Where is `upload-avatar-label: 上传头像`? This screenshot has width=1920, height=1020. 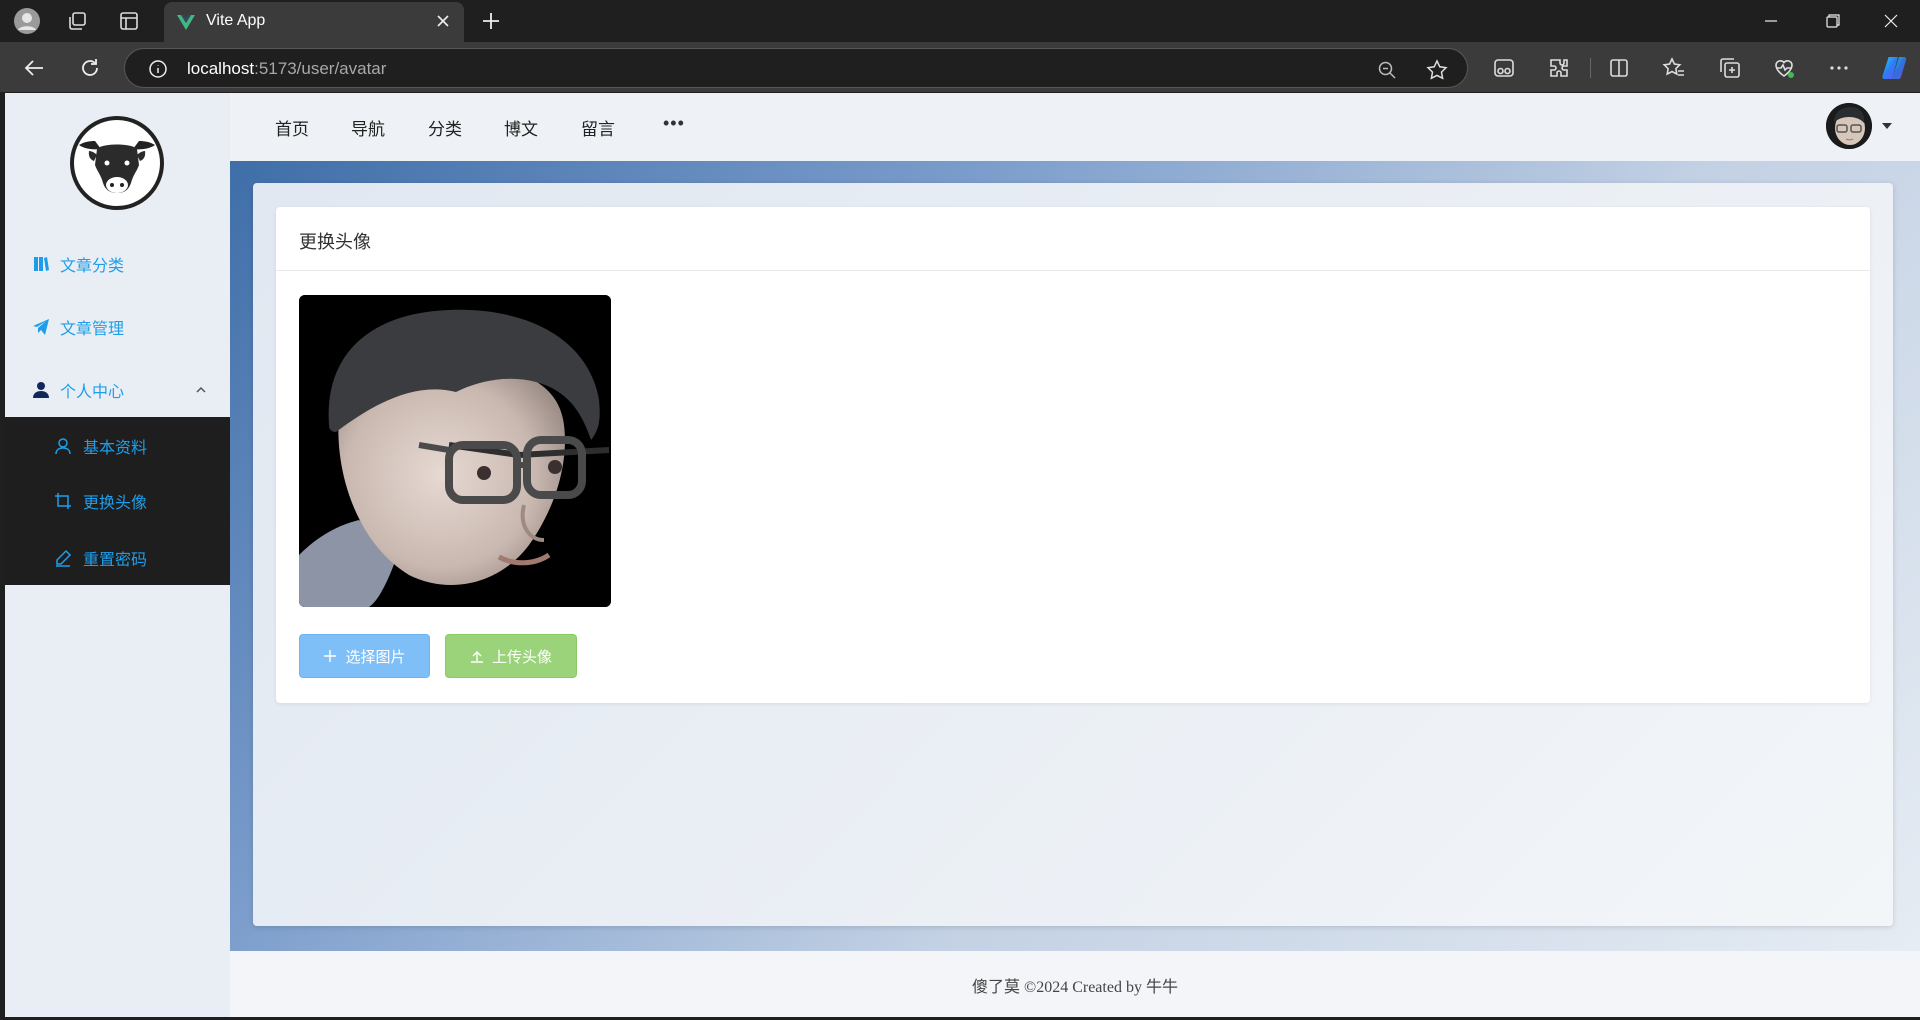 upload-avatar-label: 上传头像 is located at coordinates (521, 657).